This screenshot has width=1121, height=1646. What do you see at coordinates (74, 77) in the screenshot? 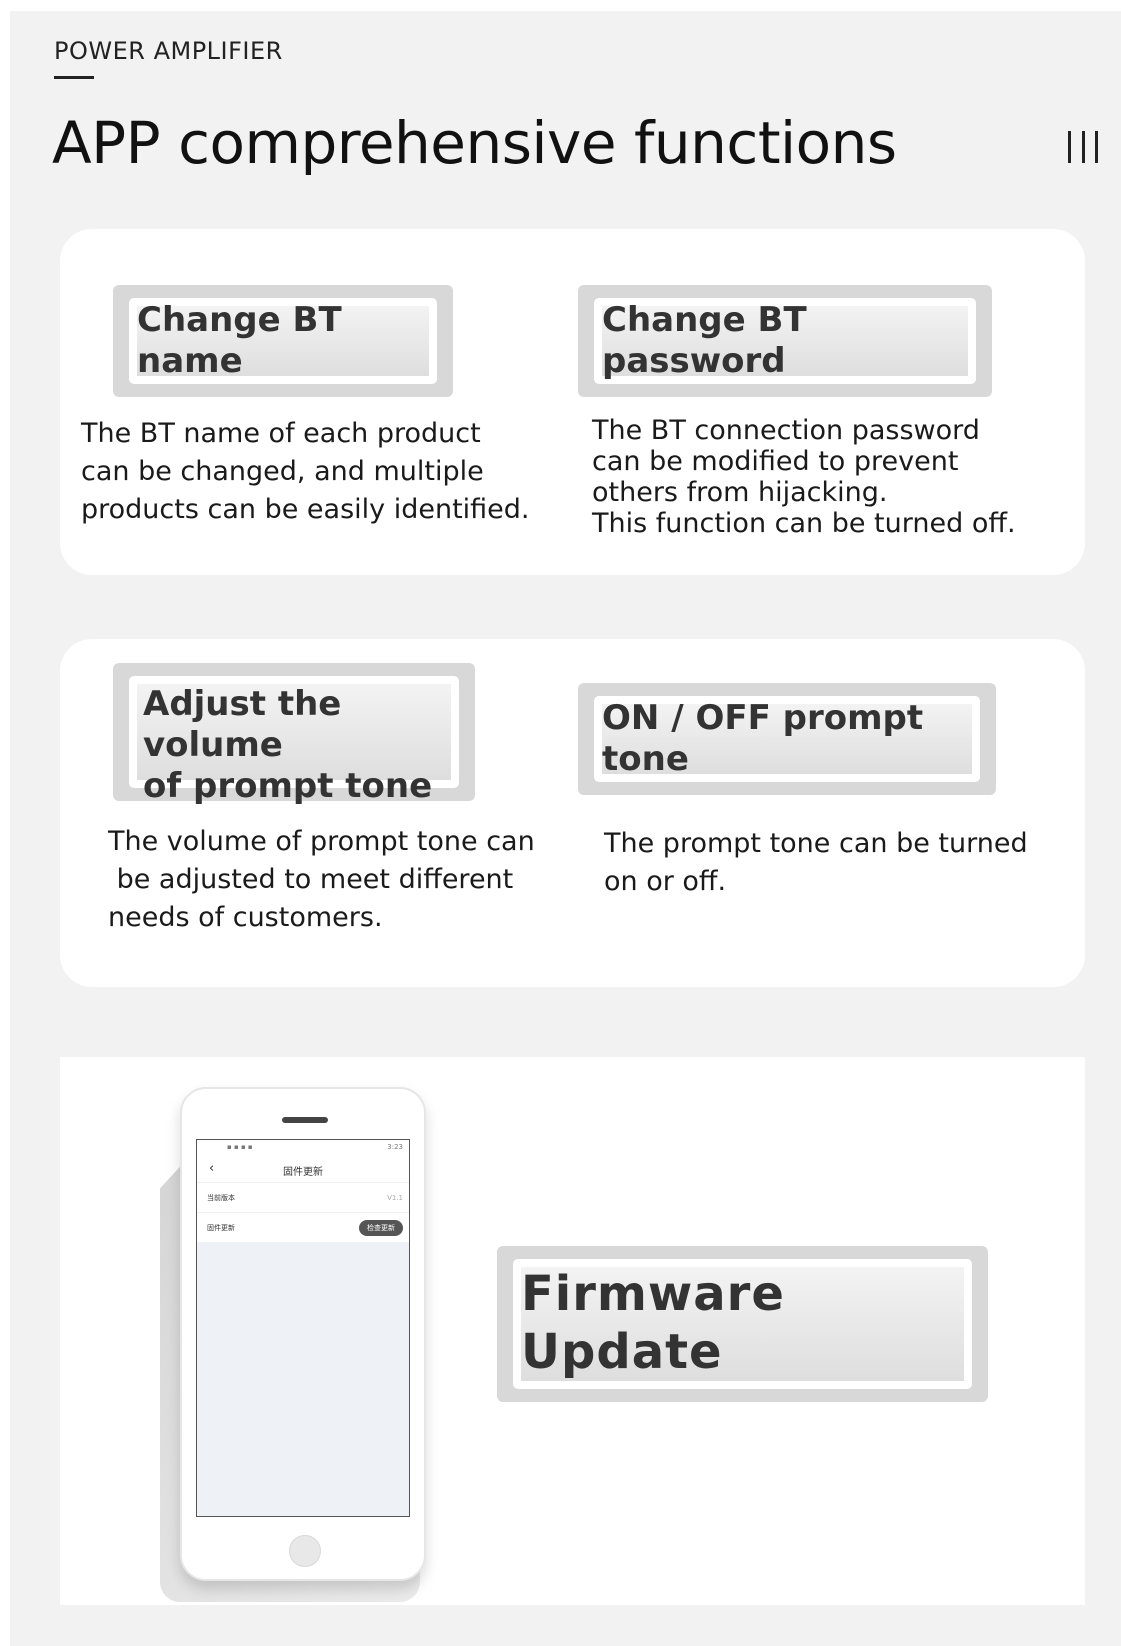
I see `eyebrow-divider` at bounding box center [74, 77].